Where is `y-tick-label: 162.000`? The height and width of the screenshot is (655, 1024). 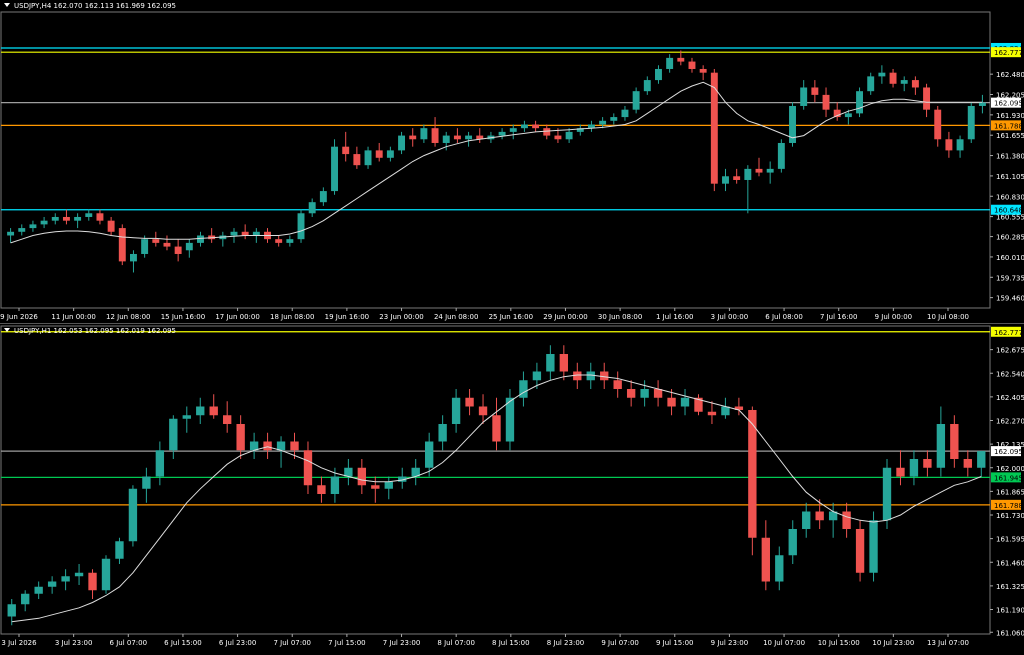 y-tick-label: 162.000 is located at coordinates (1010, 469).